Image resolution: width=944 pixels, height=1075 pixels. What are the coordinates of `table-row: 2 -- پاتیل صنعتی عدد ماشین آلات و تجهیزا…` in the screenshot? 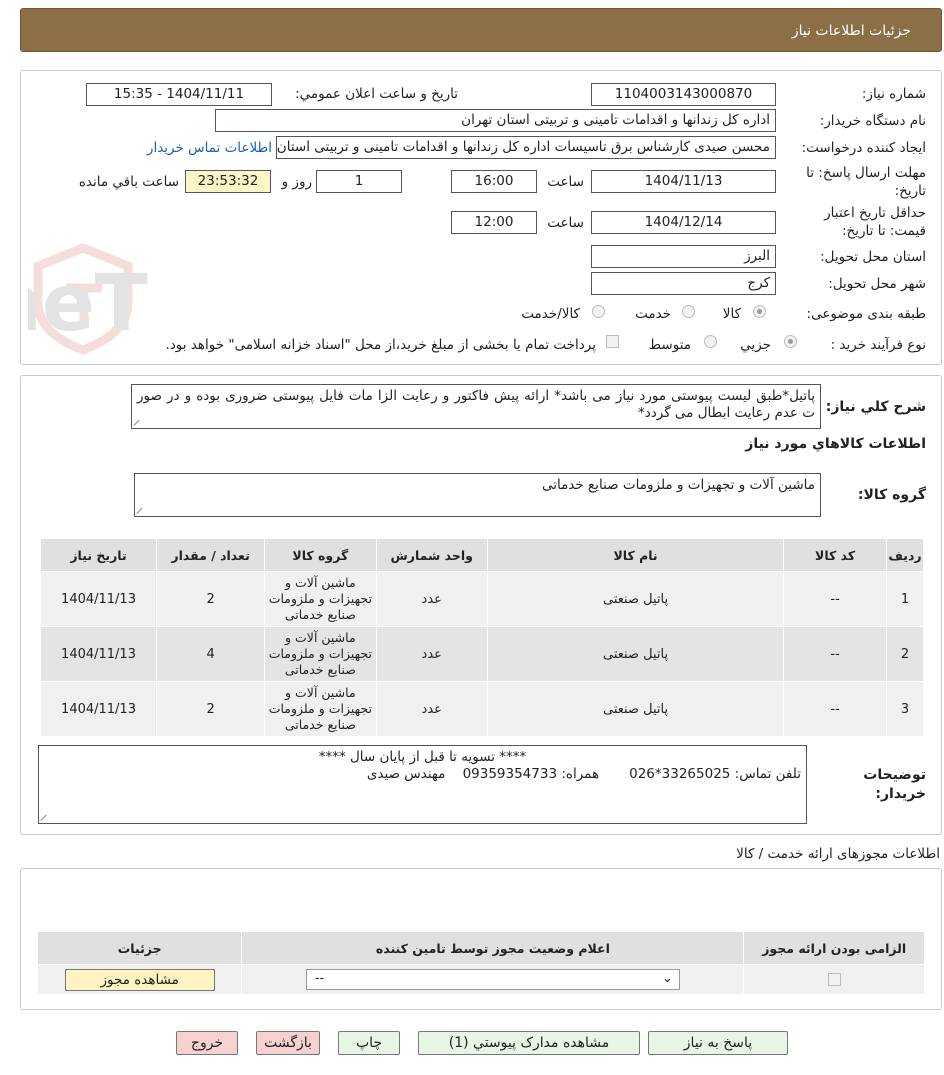 It's located at (481, 654).